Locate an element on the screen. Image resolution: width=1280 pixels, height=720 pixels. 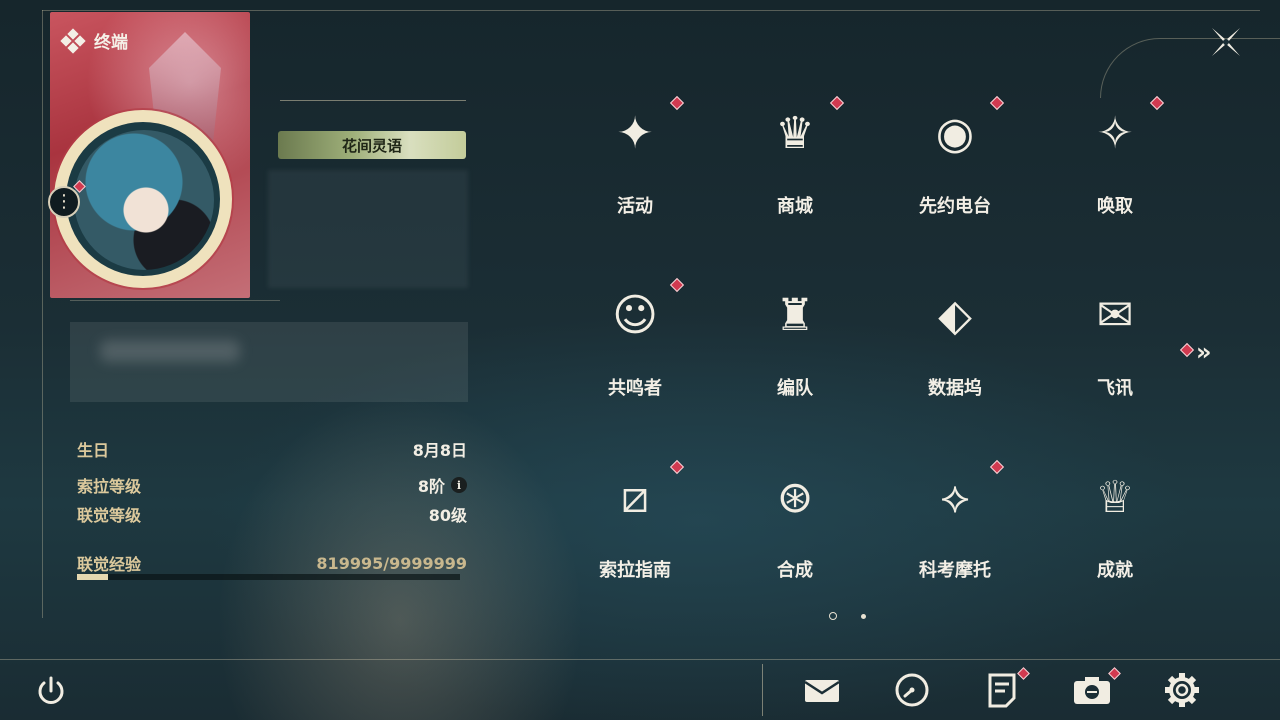
blurred-name-area is located at coordinates (368, 229).